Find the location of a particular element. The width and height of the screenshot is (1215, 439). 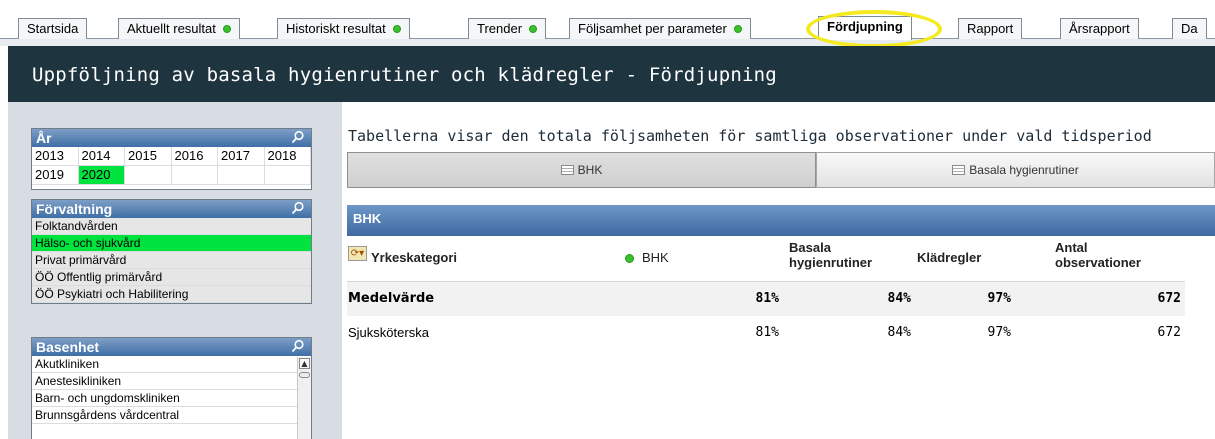

table-row: Sjuksköterska 81% 84% 97% 672 is located at coordinates (766, 333).